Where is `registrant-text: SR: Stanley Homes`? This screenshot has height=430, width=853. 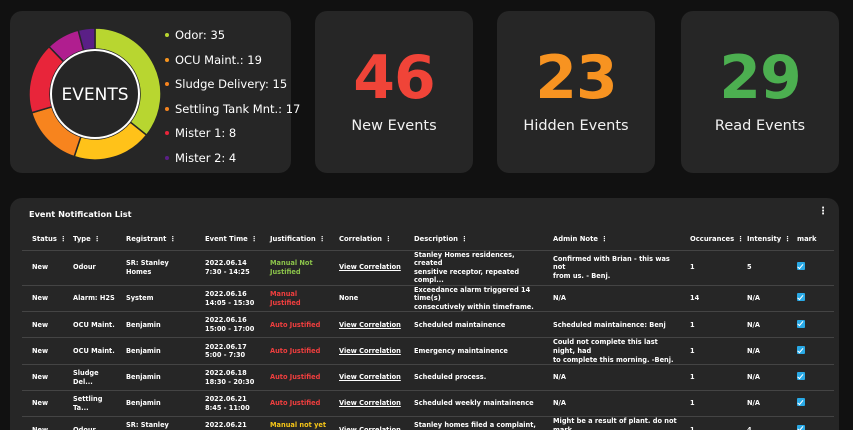 registrant-text: SR: Stanley Homes is located at coordinates (147, 425).